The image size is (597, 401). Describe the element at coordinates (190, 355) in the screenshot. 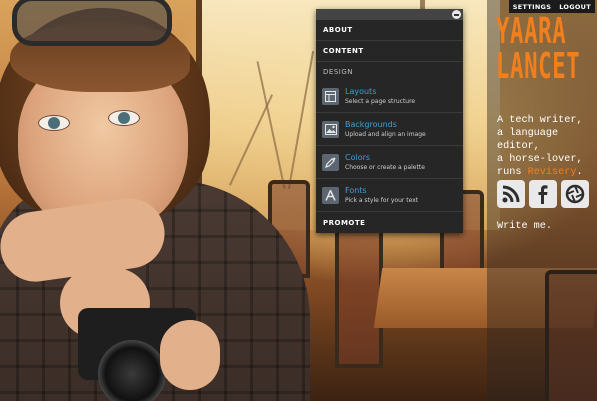

I see `woman-hand` at that location.